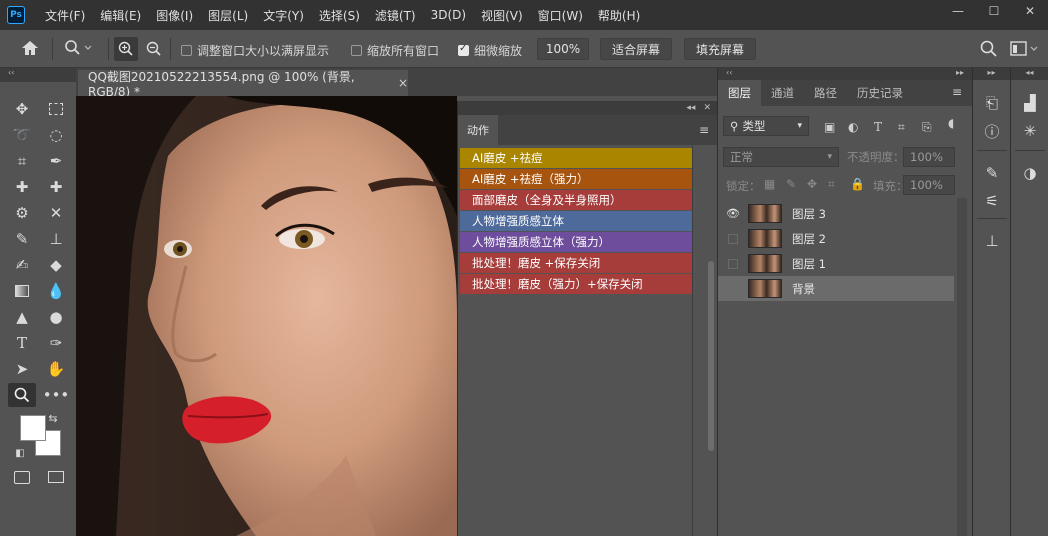 This screenshot has width=1048, height=536. I want to click on screen-mode-button, so click(56, 477).